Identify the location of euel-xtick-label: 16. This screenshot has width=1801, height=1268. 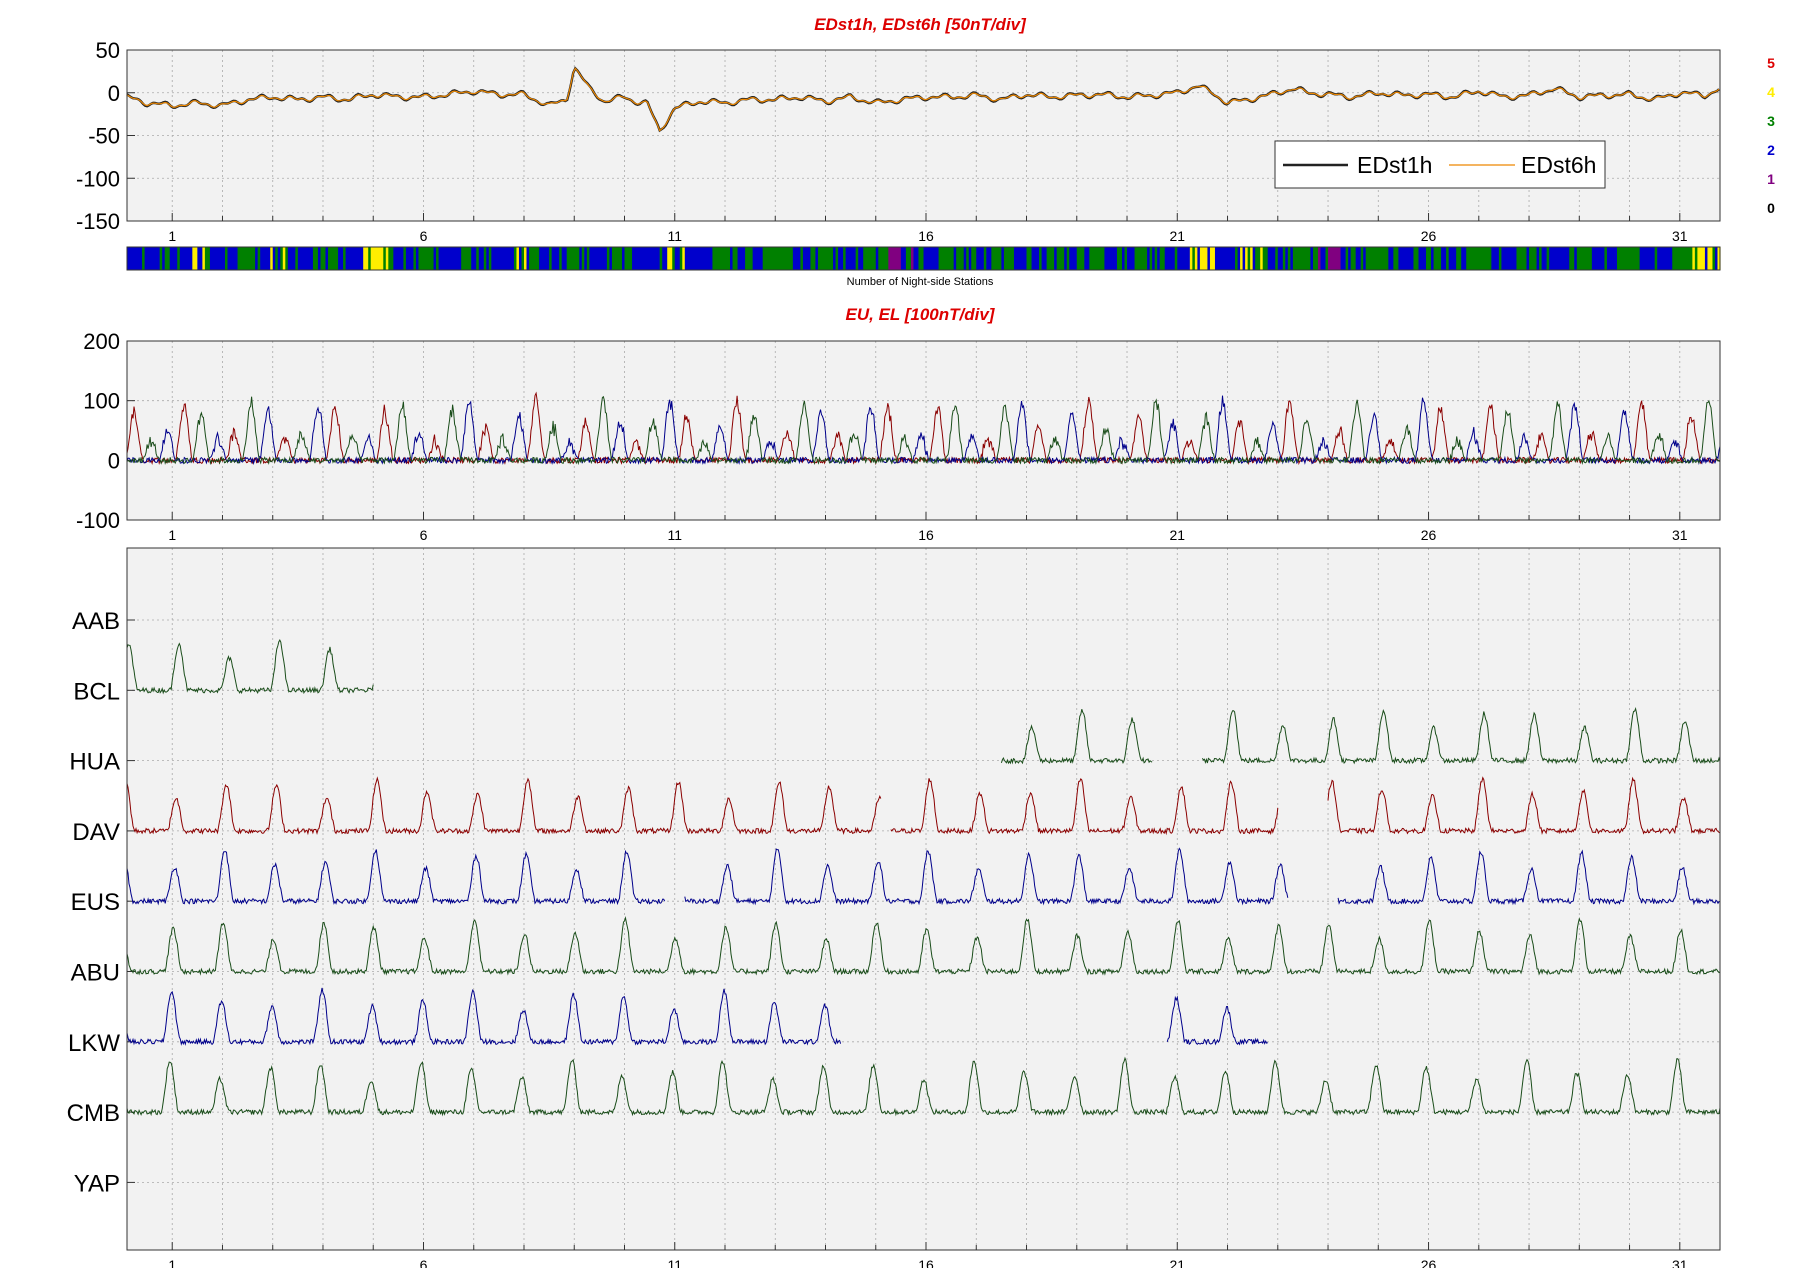
(926, 535).